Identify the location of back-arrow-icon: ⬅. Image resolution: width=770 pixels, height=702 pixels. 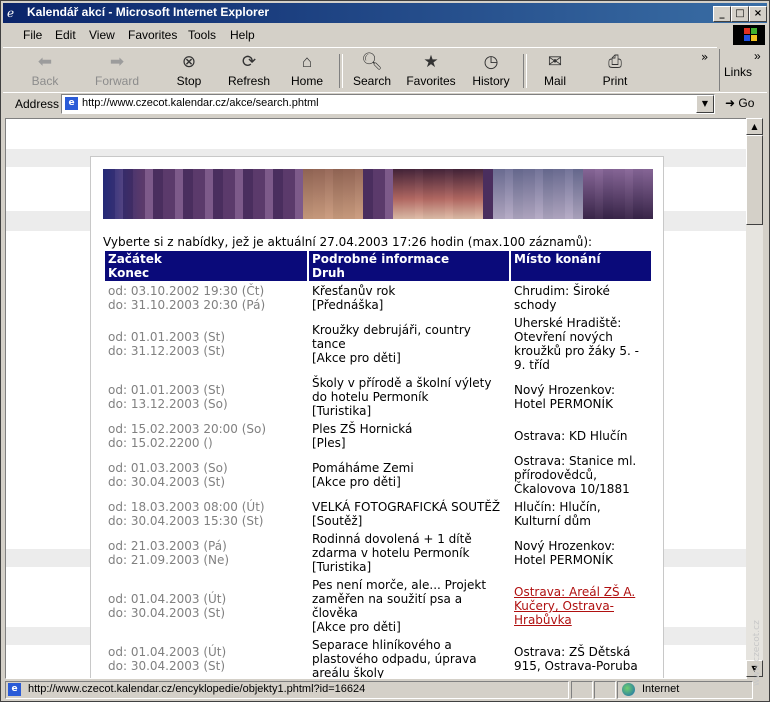
(45, 61).